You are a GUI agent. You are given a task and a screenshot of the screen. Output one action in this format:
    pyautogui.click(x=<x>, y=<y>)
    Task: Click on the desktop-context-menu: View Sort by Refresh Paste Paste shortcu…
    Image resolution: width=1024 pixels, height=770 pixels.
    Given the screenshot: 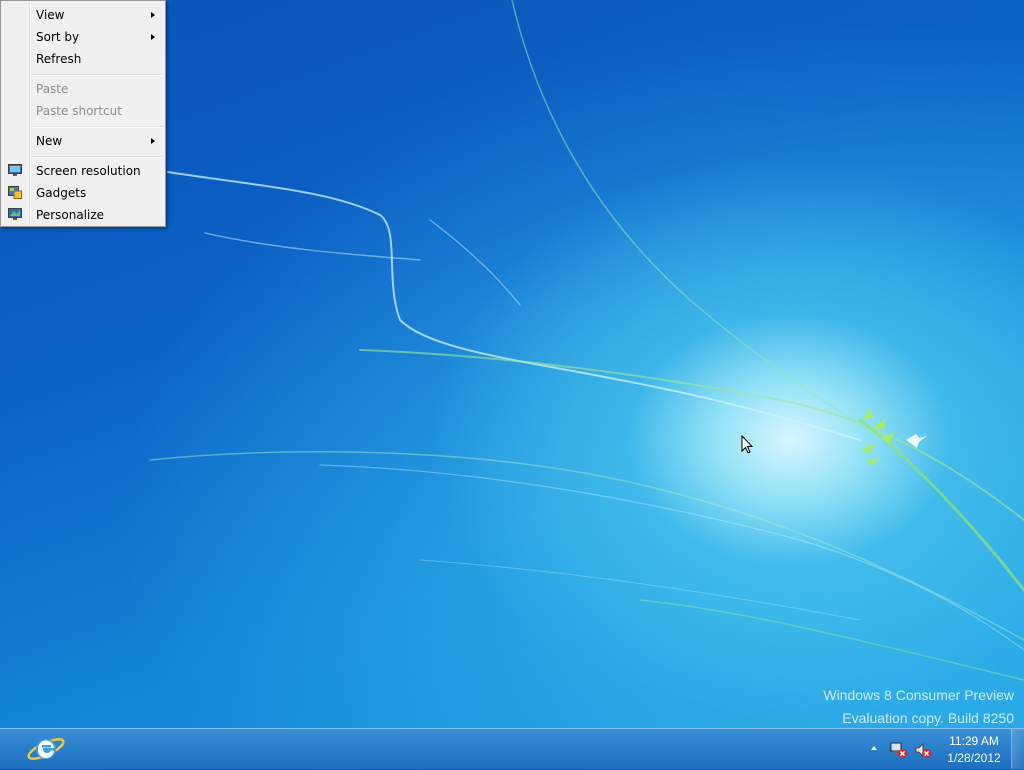 What is the action you would take?
    pyautogui.click(x=83, y=113)
    